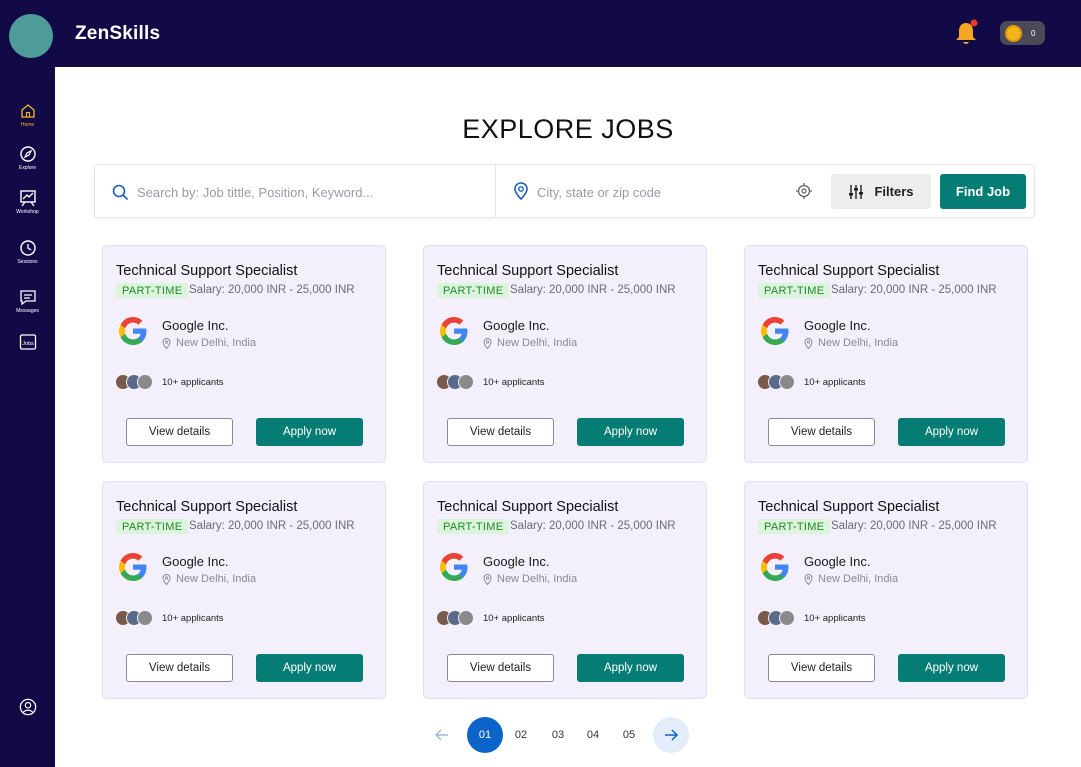 This screenshot has height=767, width=1081. I want to click on coin-balance: 0, so click(1022, 33).